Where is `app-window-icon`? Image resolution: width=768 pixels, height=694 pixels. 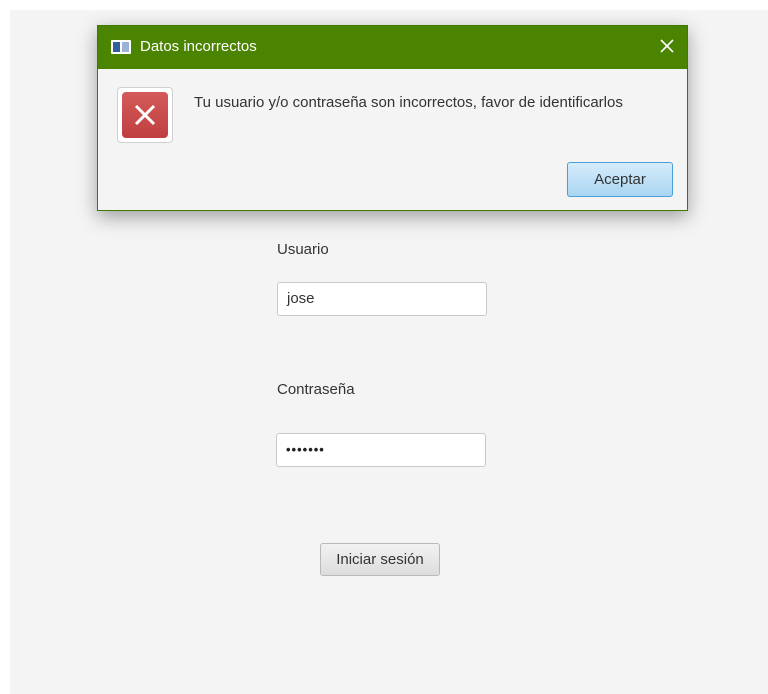
app-window-icon is located at coordinates (121, 47).